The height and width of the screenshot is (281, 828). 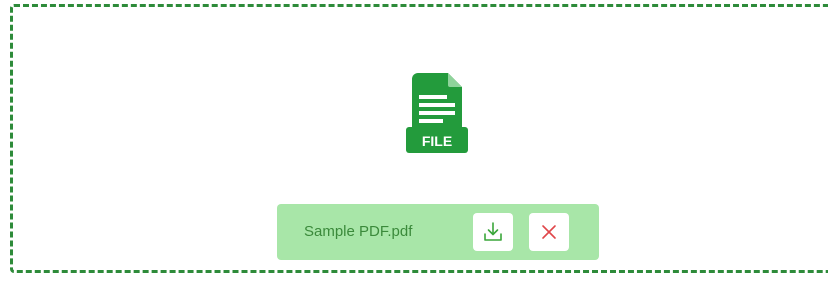 I want to click on uploaded-file-chip: Sample PDF.pdf, so click(x=438, y=232).